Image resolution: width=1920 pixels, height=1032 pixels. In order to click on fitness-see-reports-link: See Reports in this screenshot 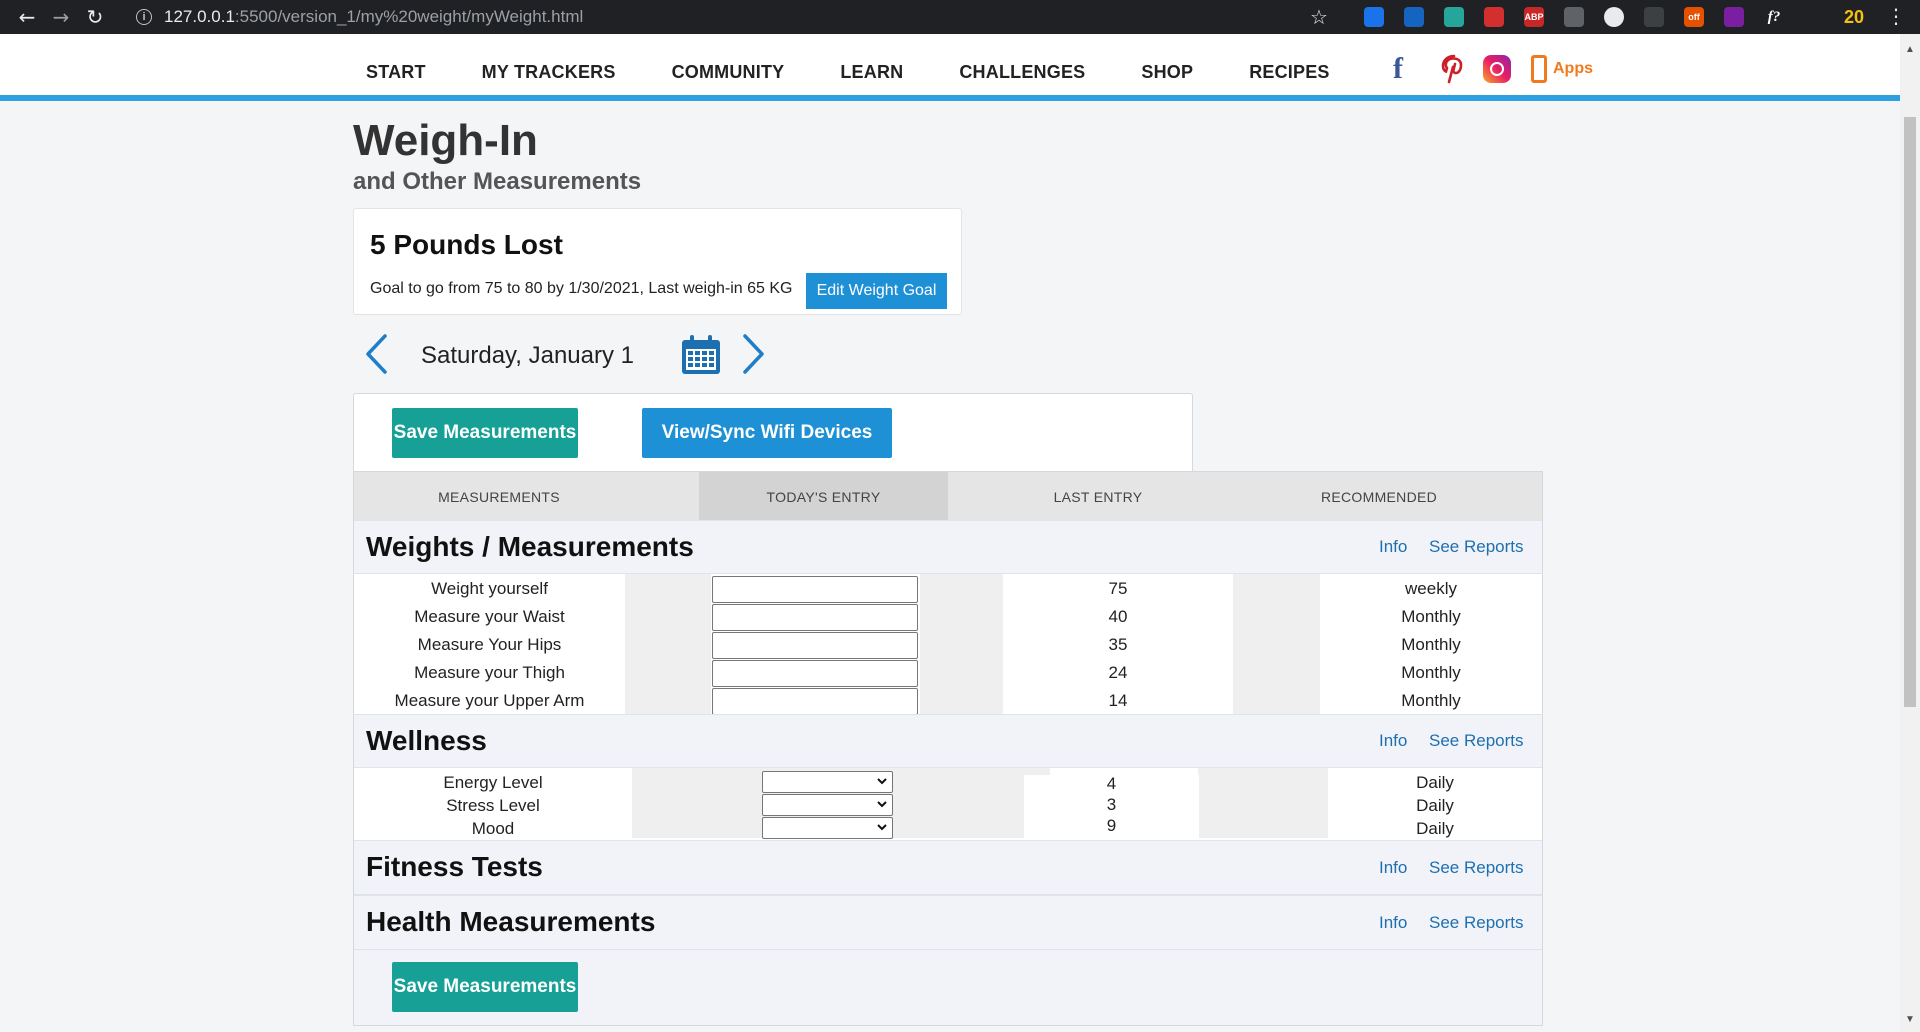, I will do `click(1476, 868)`.